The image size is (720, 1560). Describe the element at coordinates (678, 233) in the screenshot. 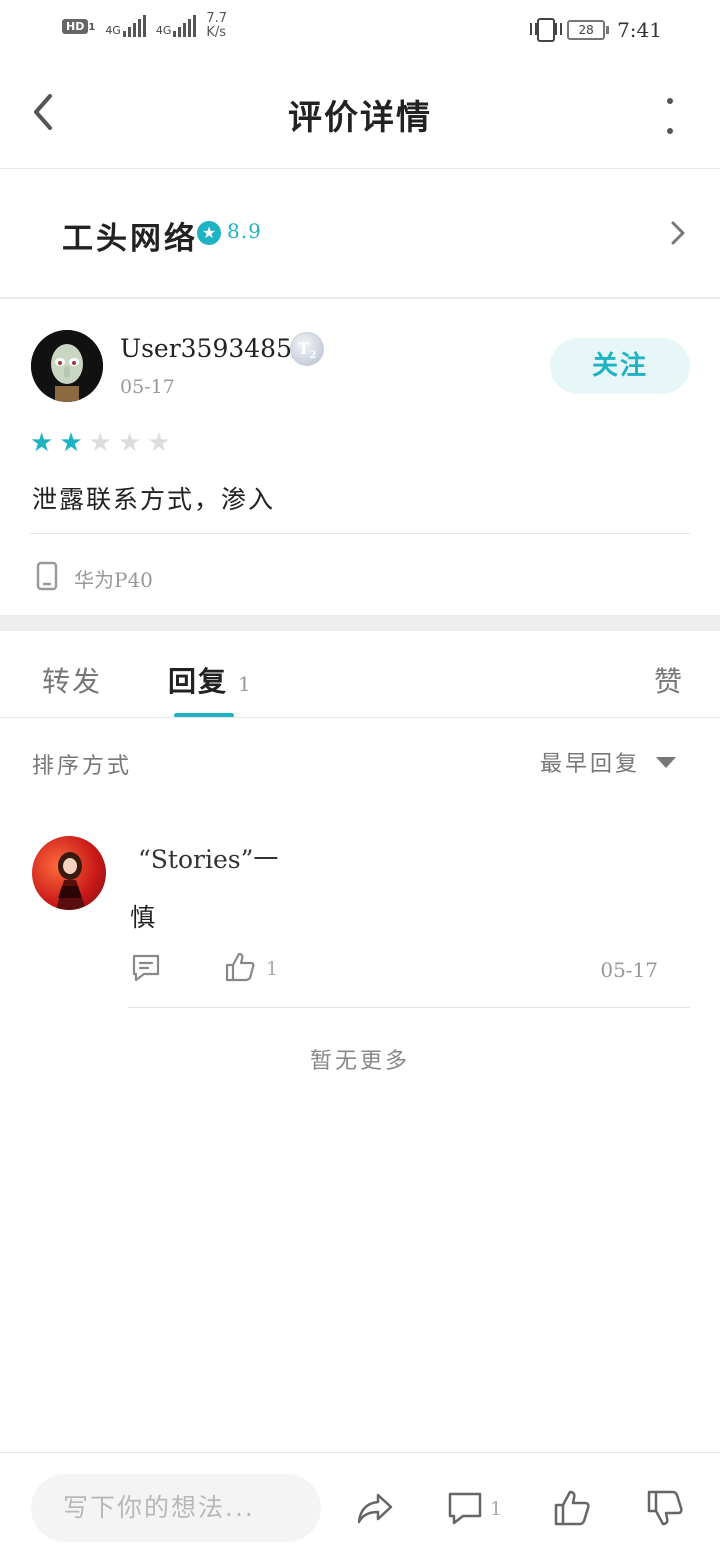

I see `chevron-right-icon` at that location.